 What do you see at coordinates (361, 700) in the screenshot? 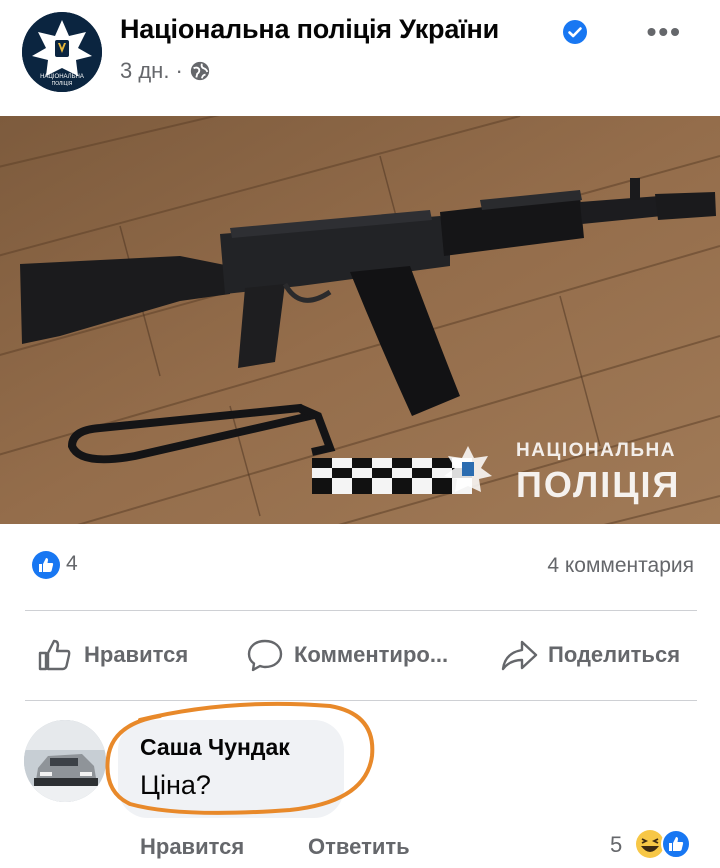
I see `divider-bottom` at bounding box center [361, 700].